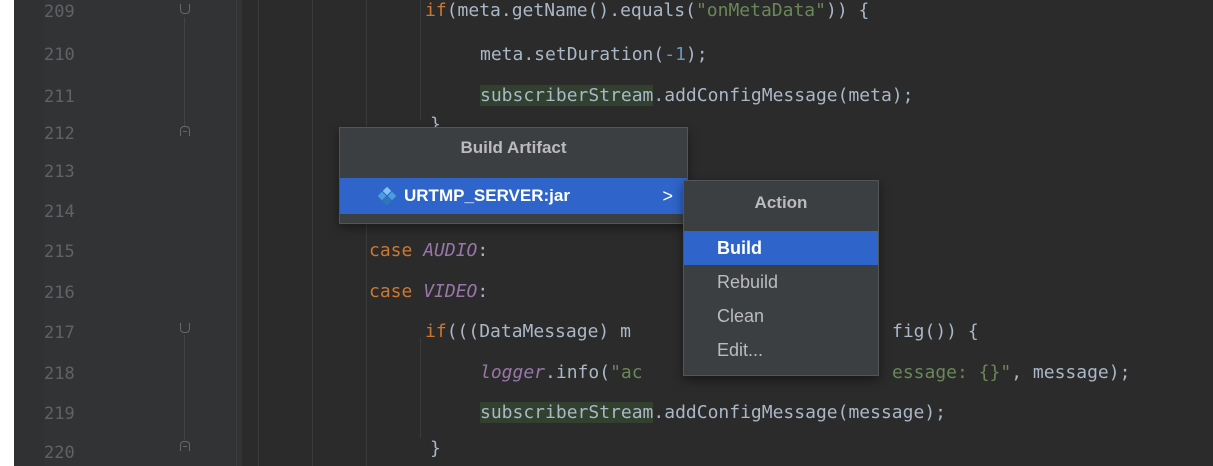  What do you see at coordinates (847, 10) in the screenshot?
I see `code-text: )) {` at bounding box center [847, 10].